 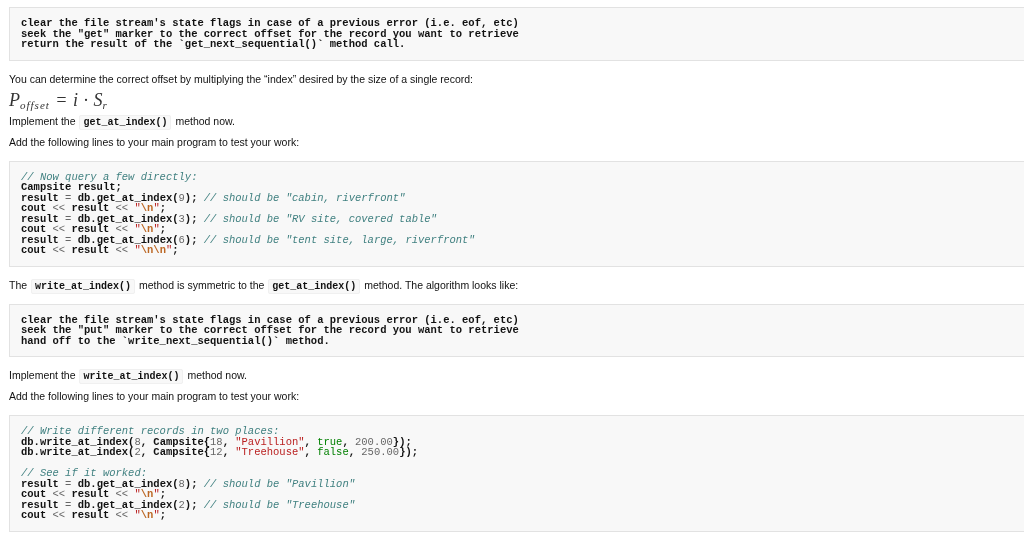 I want to click on paragraph: You can determine the correct offset by multiplying the “index” desired by the size of a single record:, so click(x=241, y=79).